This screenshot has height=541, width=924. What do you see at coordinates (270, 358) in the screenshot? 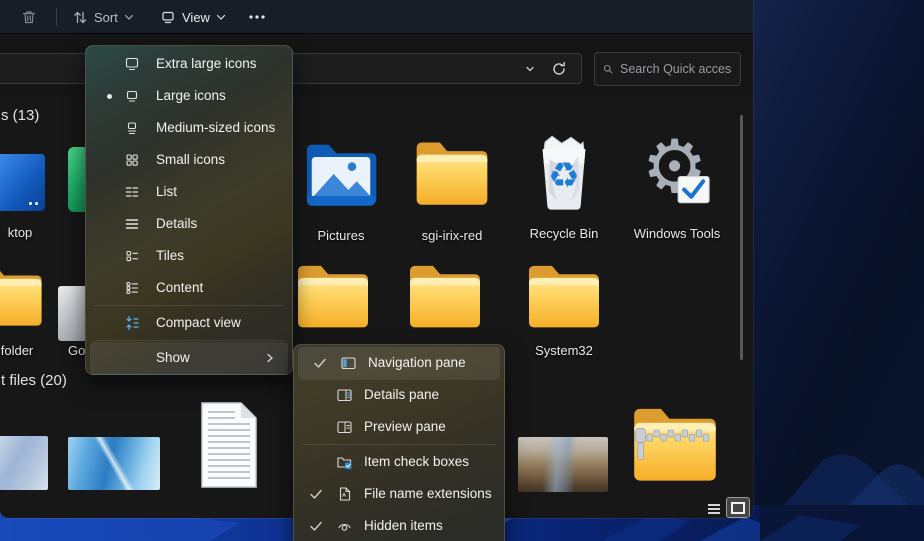
I see `chevron-right-icon` at bounding box center [270, 358].